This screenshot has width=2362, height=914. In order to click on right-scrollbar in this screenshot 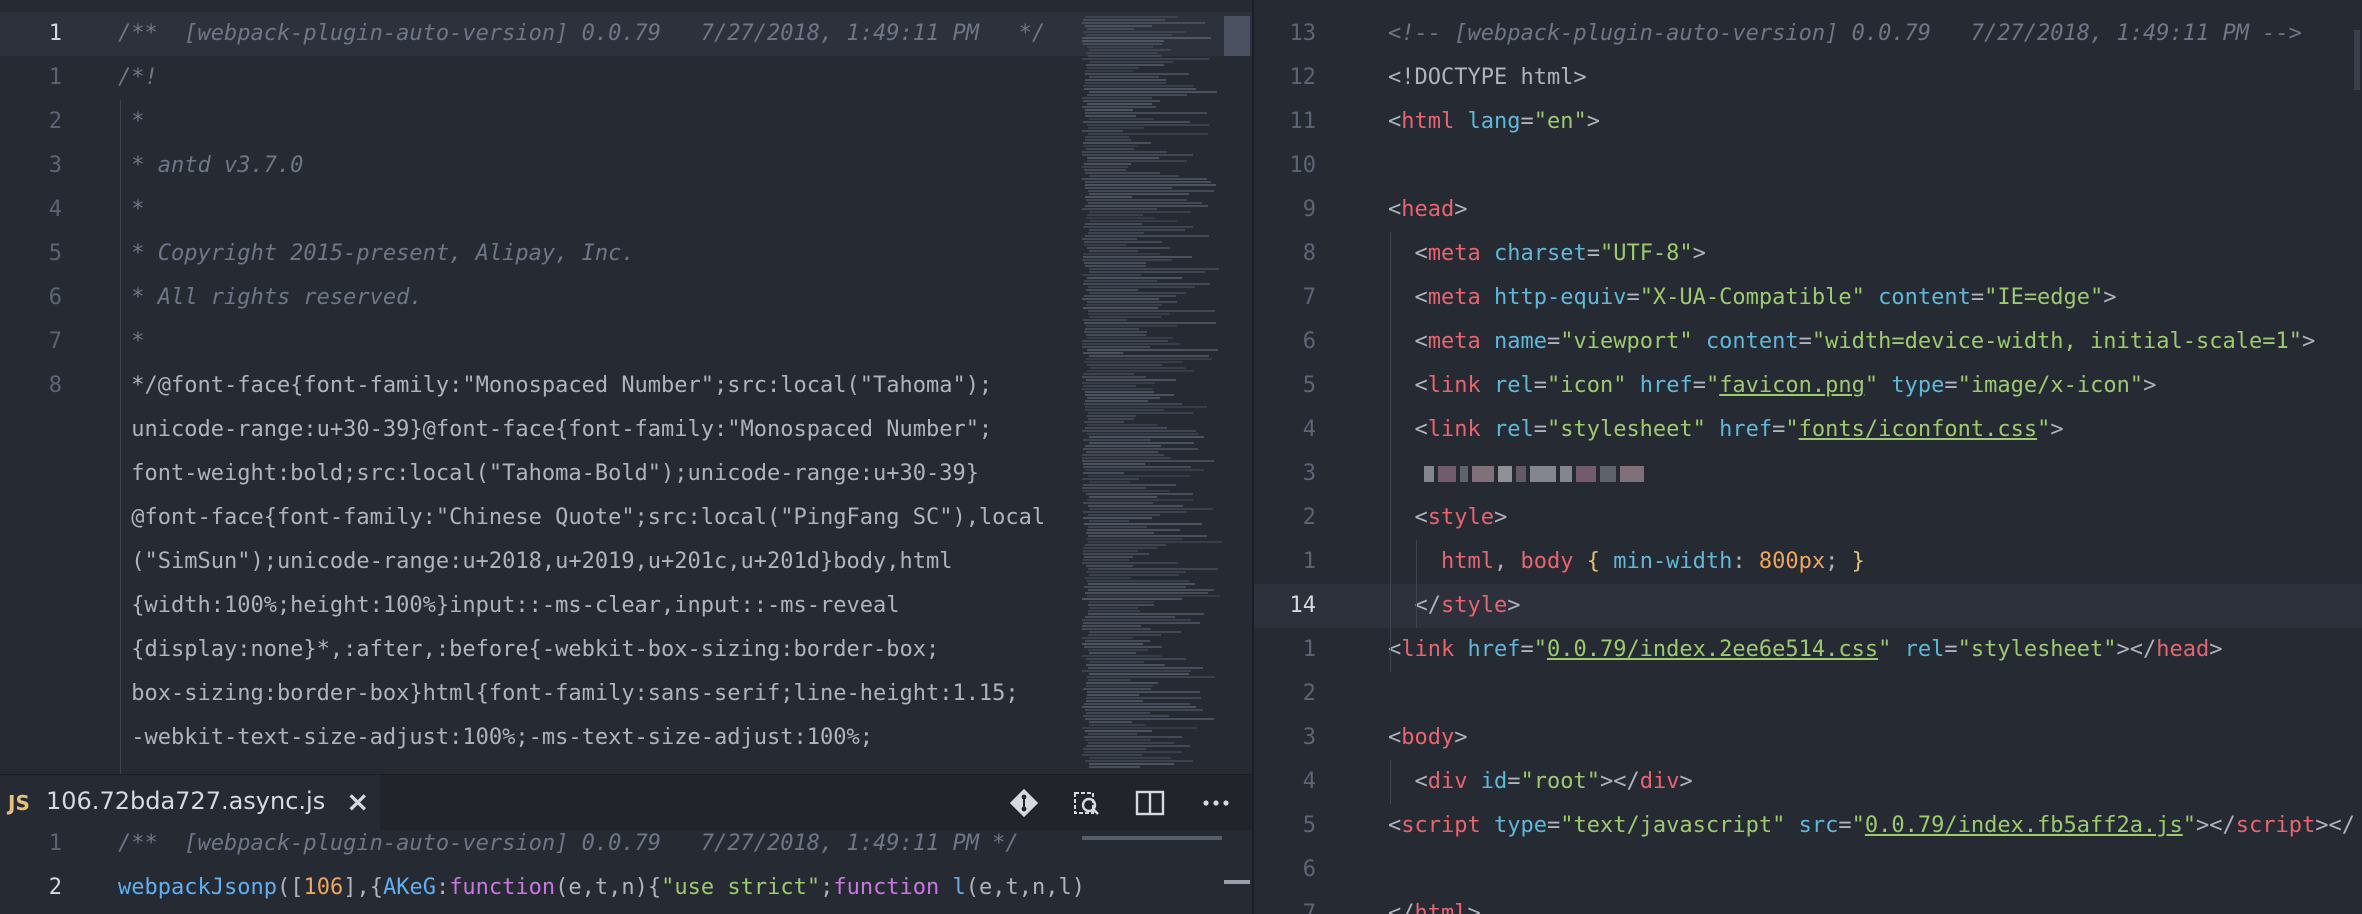, I will do `click(2357, 60)`.